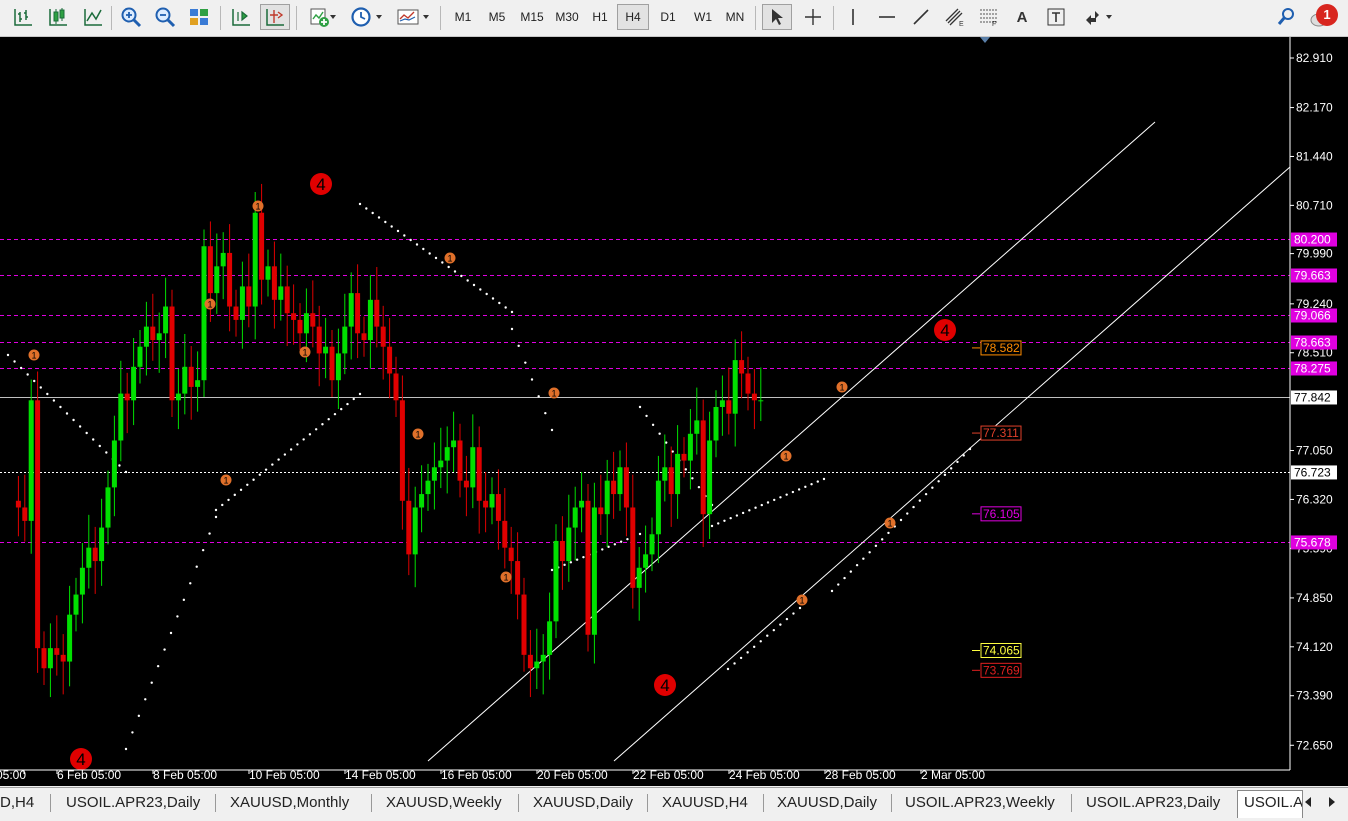 This screenshot has width=1348, height=821. What do you see at coordinates (361, 17) in the screenshot?
I see `periods-button` at bounding box center [361, 17].